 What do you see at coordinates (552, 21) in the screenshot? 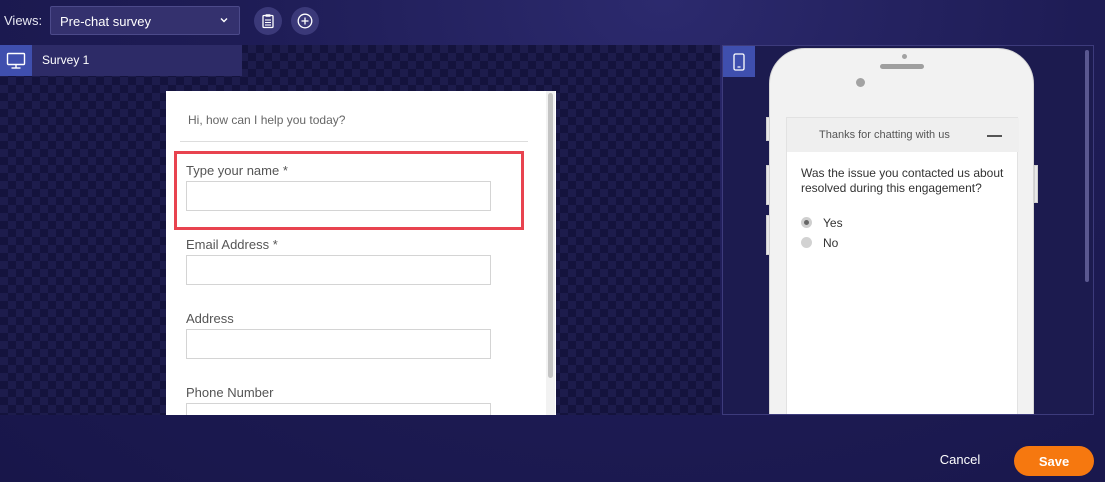
I see `toolbar: Views: Pre-chat survey` at bounding box center [552, 21].